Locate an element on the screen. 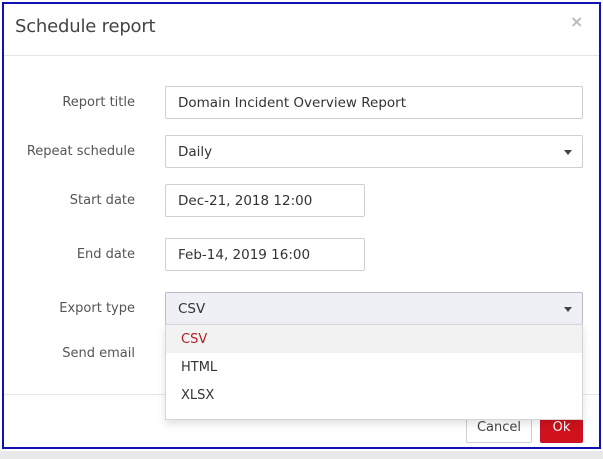 Image resolution: width=603 pixels, height=459 pixels. close-icon: × is located at coordinates (576, 22).